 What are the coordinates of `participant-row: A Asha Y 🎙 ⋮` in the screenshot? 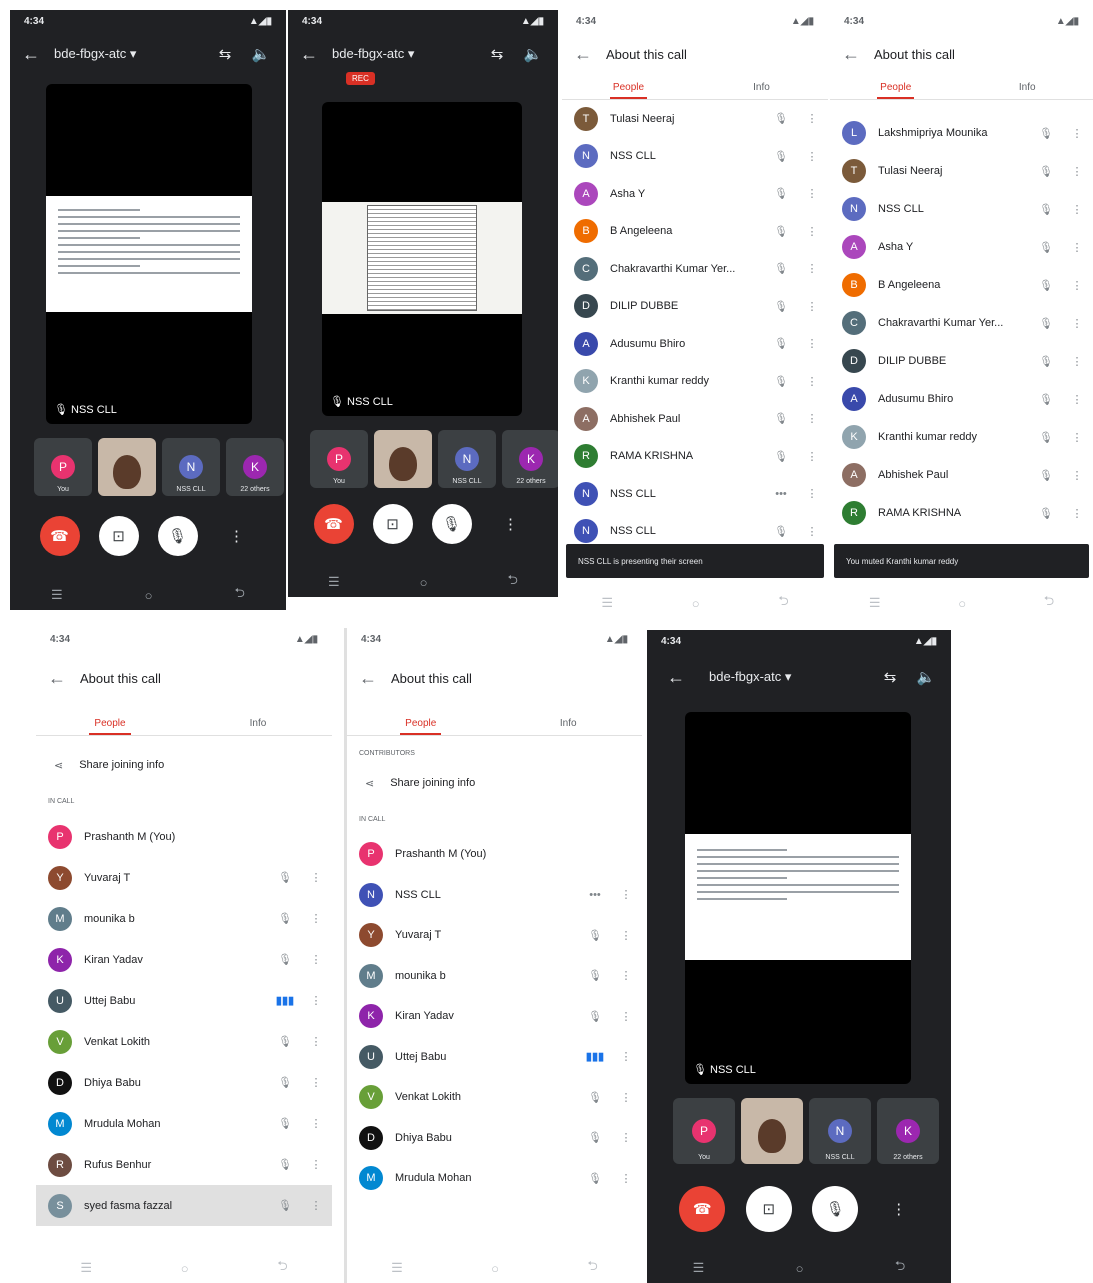 It's located at (695, 194).